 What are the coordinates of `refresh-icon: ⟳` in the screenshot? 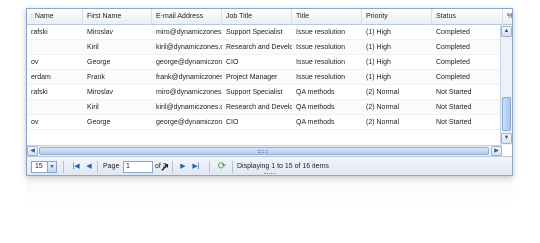 It's located at (222, 167).